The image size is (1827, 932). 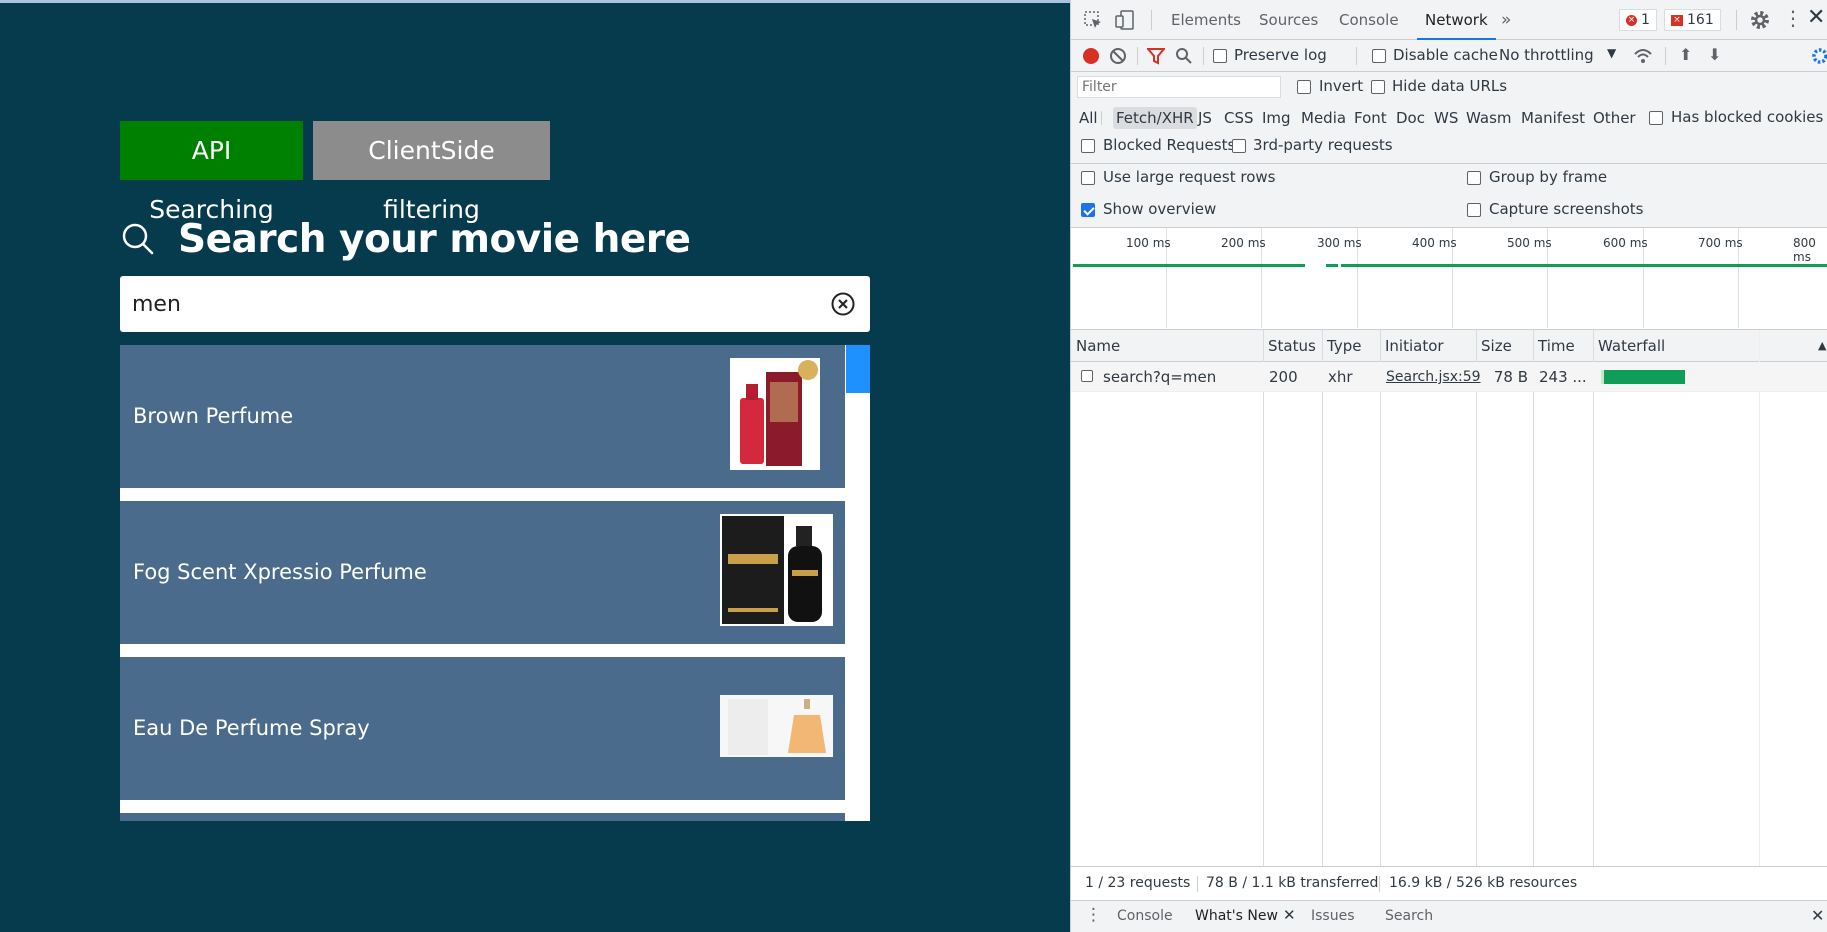 I want to click on type-css: CSS, so click(x=1239, y=118).